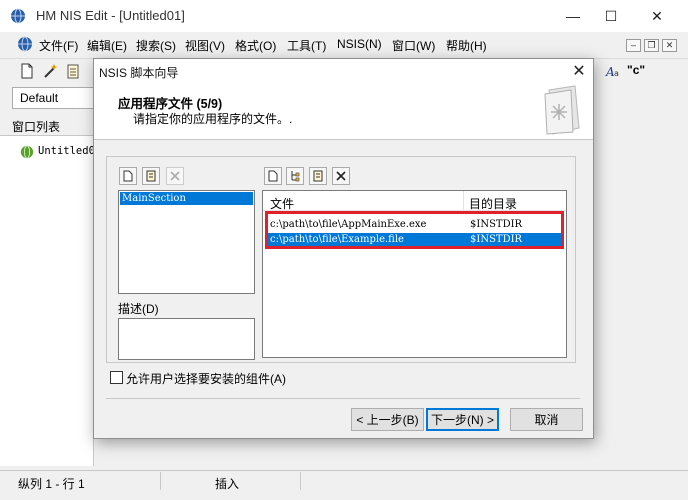  Describe the element at coordinates (227, 484) in the screenshot. I see `insert-mode: 插入` at that location.